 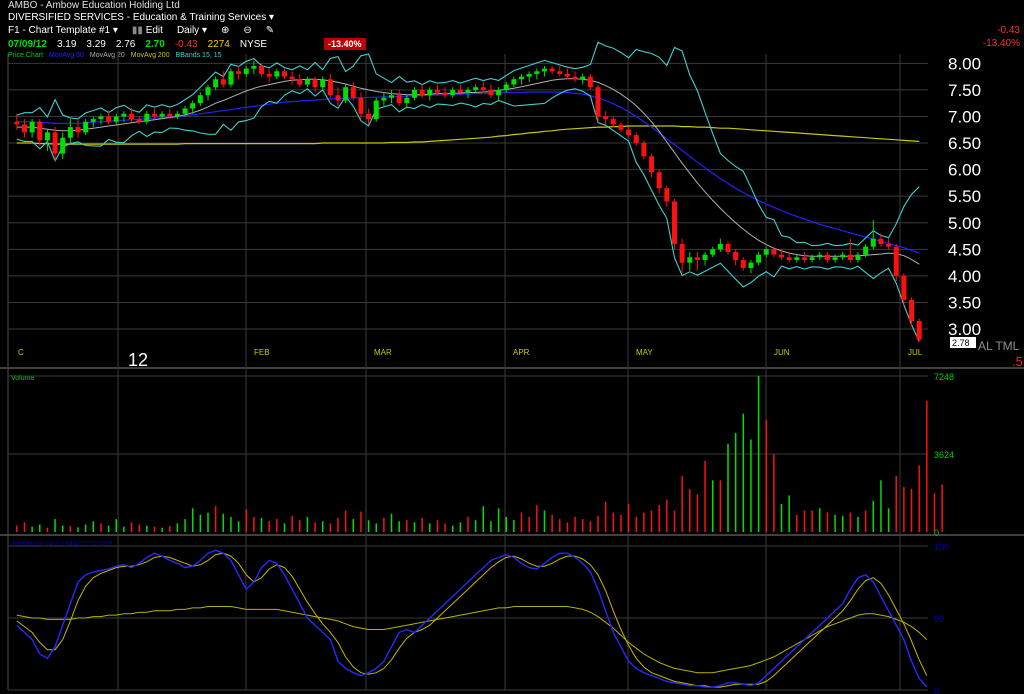 I want to click on price-tick-label: 7.00, so click(x=964, y=116).